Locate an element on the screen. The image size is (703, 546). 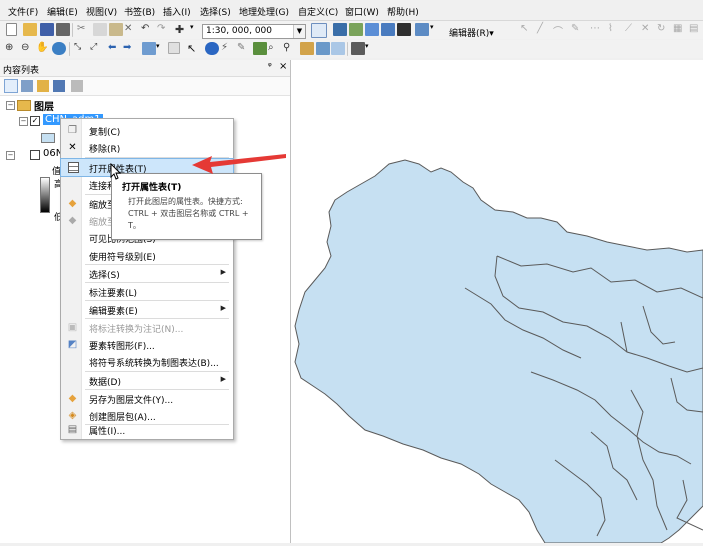
undo-icon: ↶ is located at coordinates (148, 29).